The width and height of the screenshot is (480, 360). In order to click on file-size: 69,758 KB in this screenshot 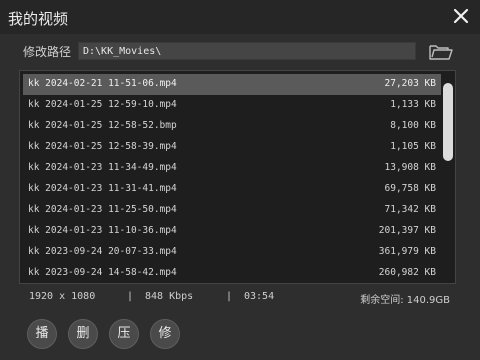, I will do `click(410, 188)`.